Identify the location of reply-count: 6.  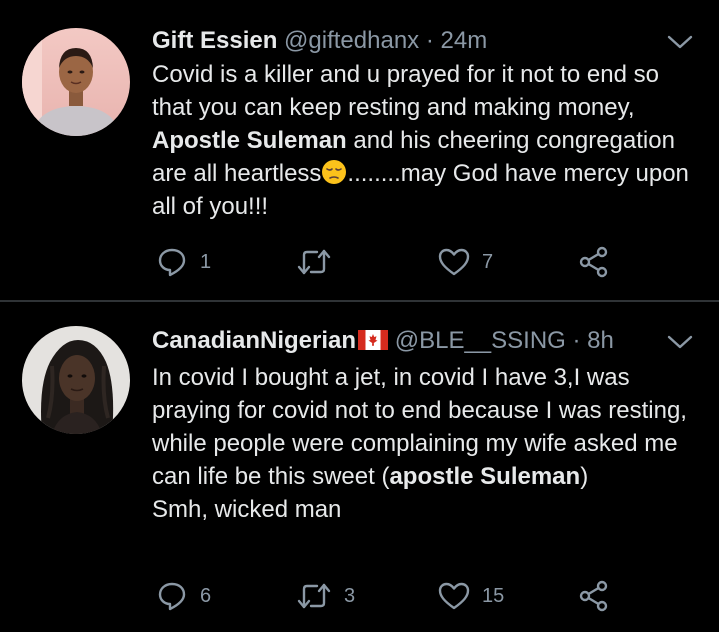
(206, 595).